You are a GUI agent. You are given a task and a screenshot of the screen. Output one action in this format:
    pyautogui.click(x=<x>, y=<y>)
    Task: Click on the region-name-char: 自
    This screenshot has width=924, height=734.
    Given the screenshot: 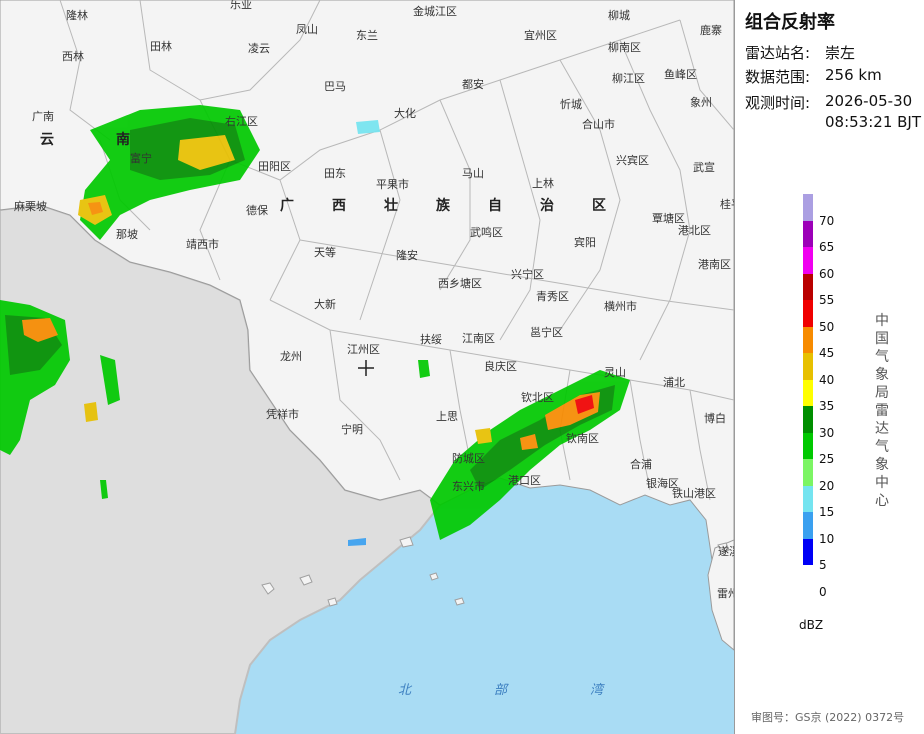 What is the action you would take?
    pyautogui.click(x=496, y=205)
    